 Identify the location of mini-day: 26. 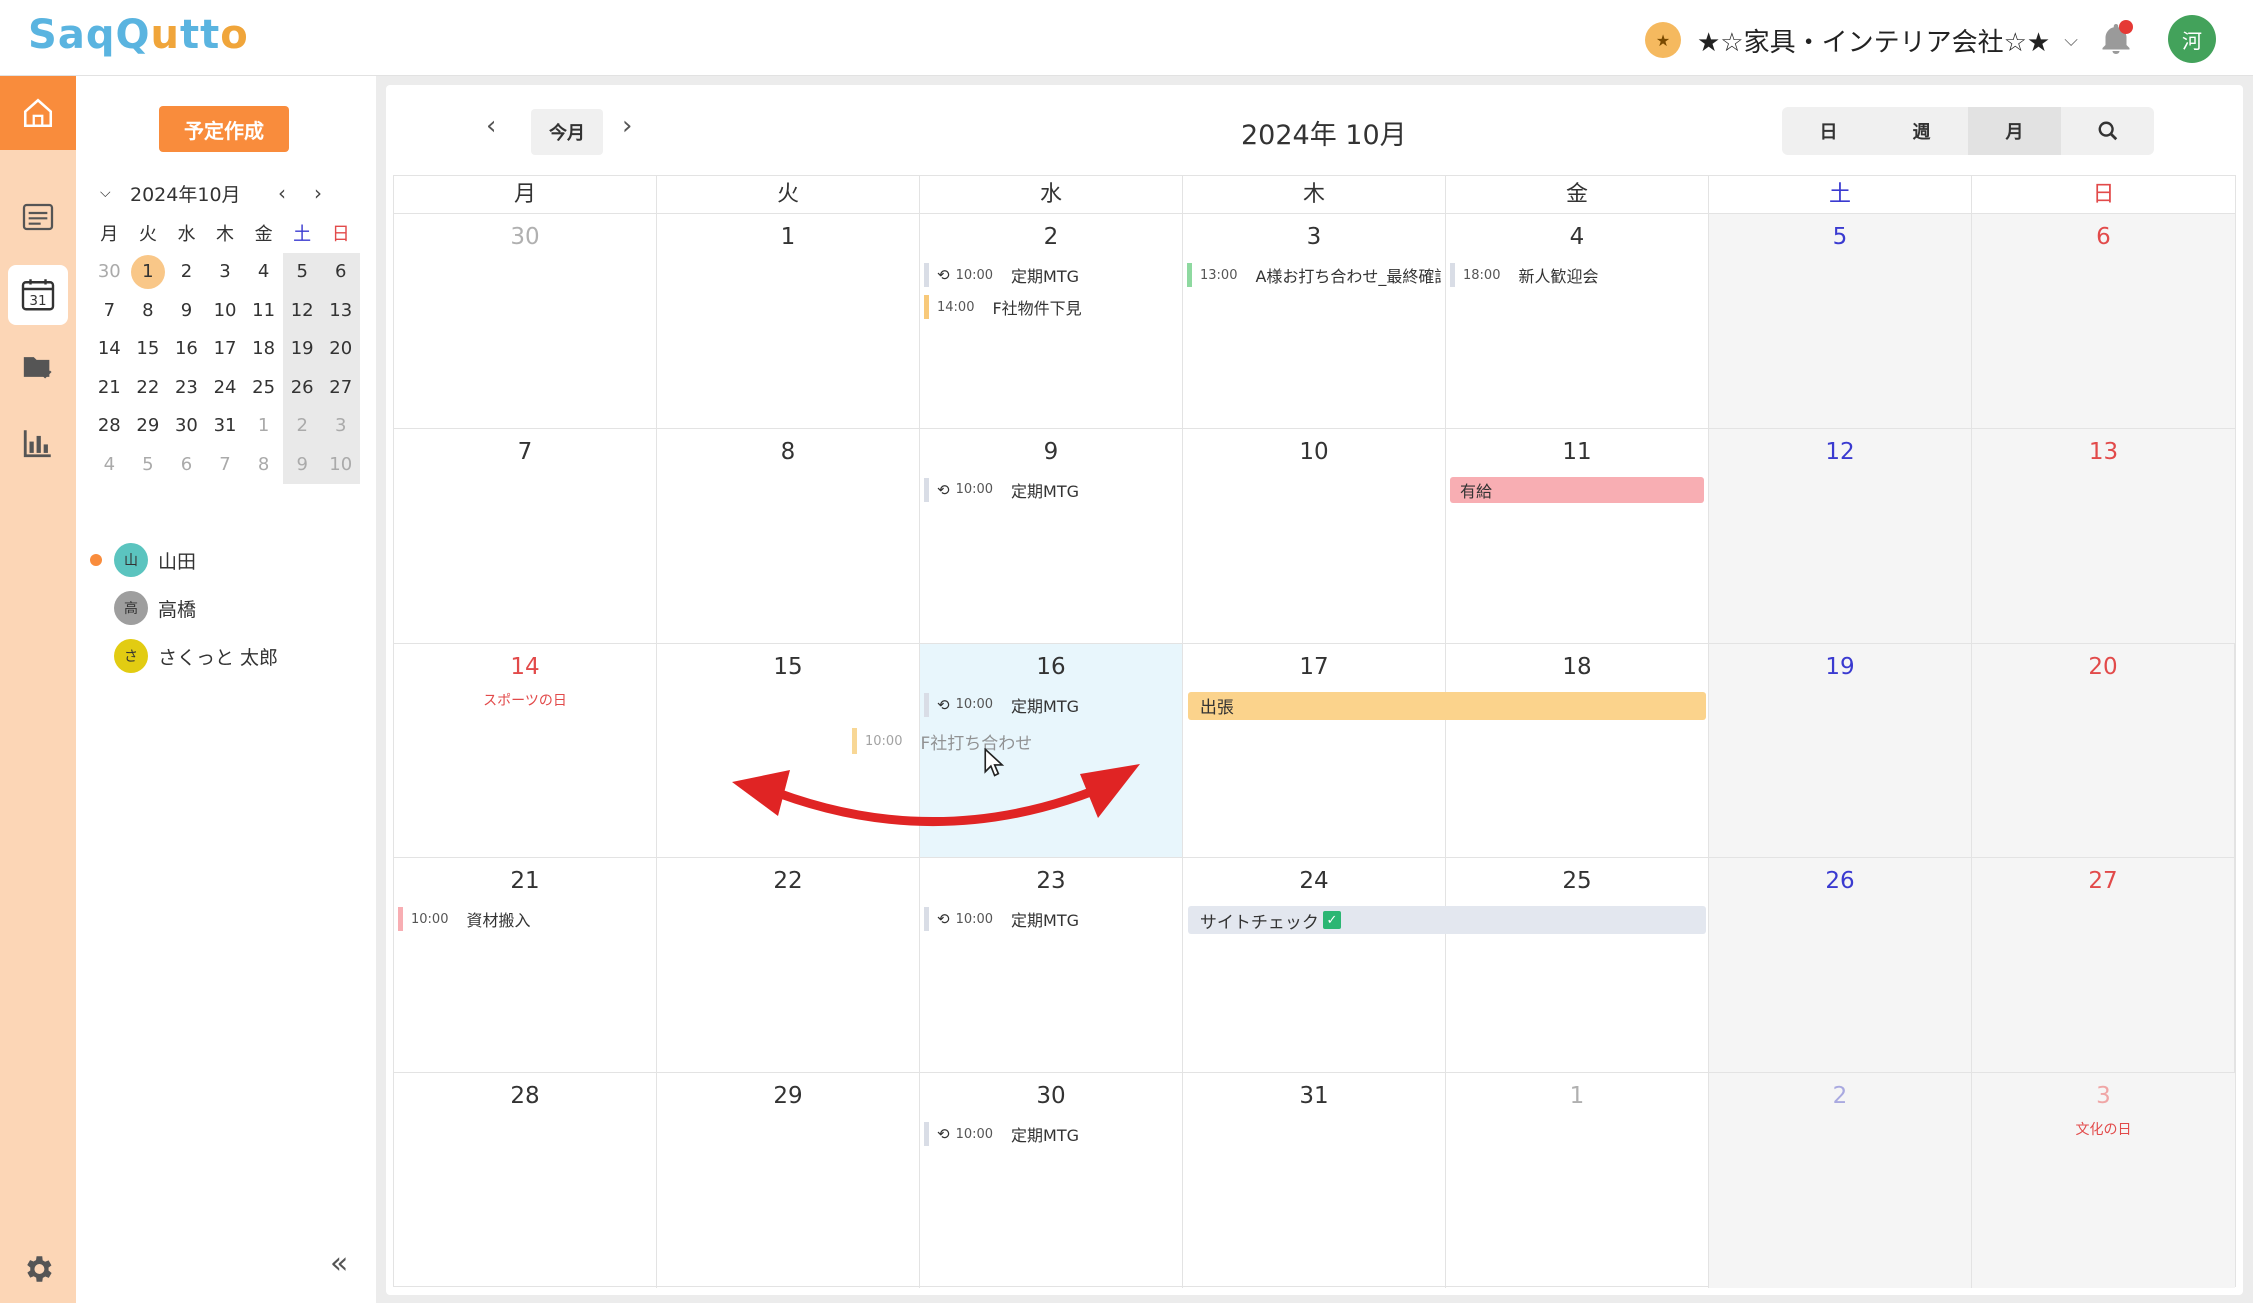
(302, 387).